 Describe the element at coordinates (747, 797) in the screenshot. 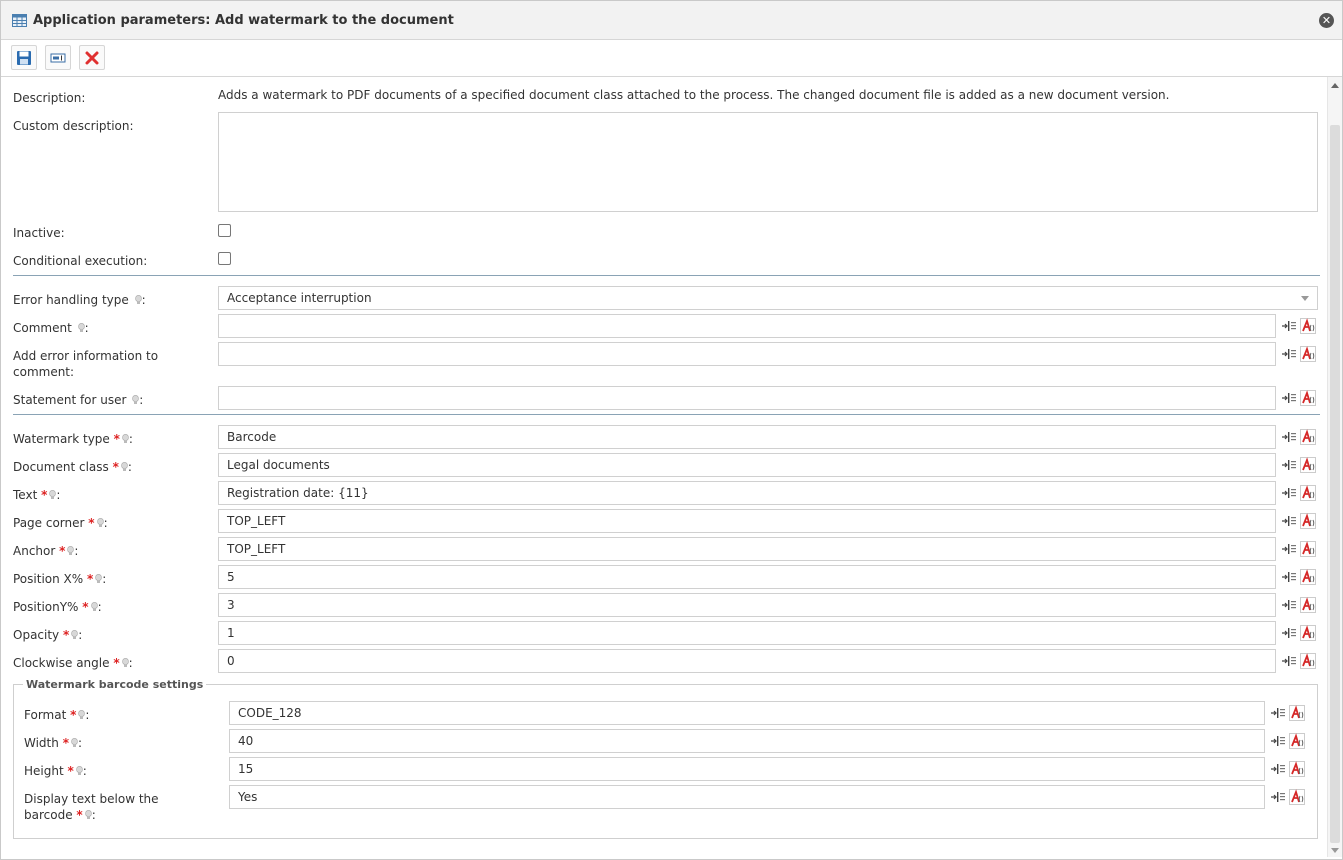

I see `display-text-input: Yes` at that location.